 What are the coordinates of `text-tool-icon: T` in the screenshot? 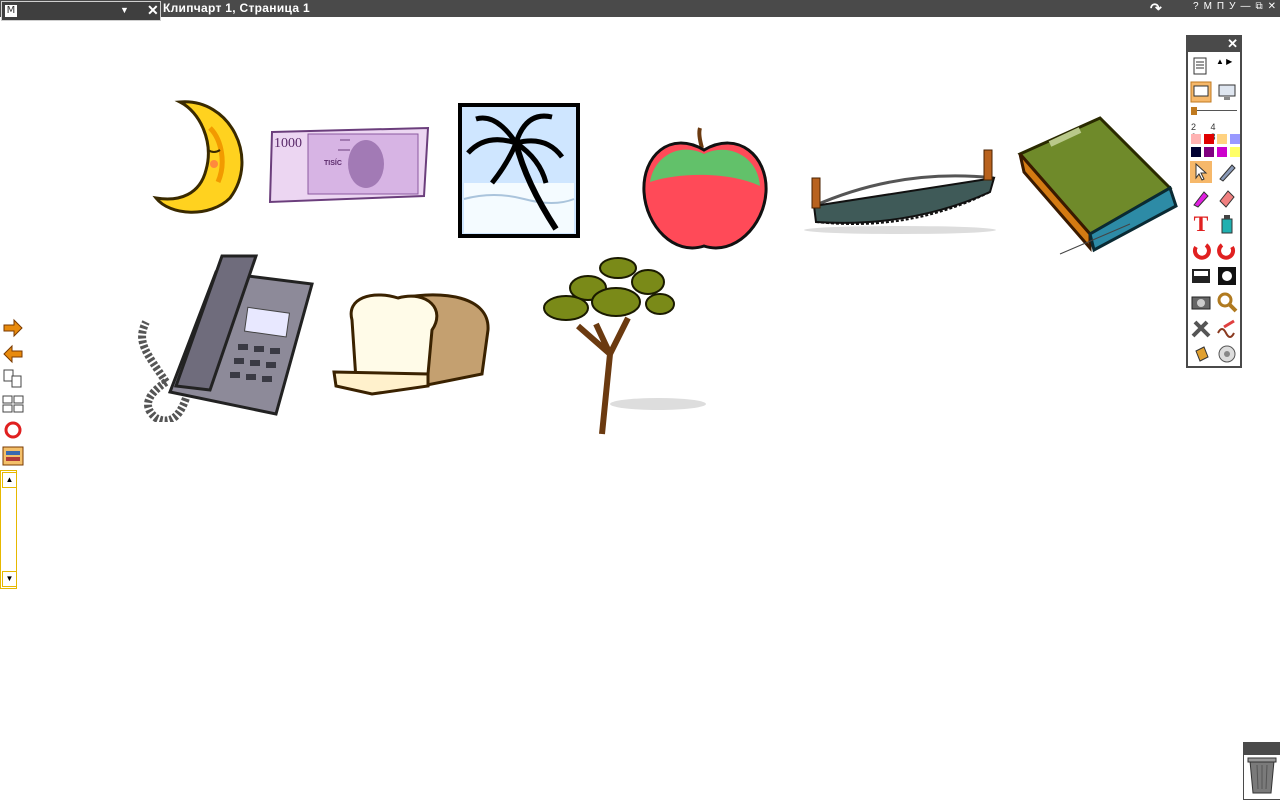 It's located at (1201, 224).